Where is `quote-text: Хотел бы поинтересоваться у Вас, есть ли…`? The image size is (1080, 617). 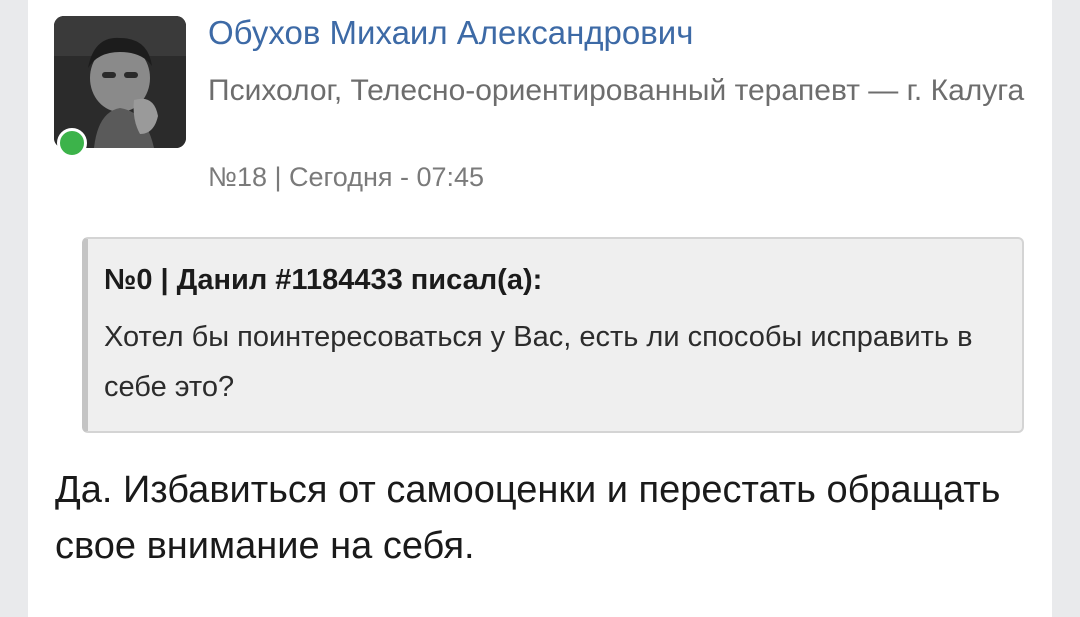 quote-text: Хотел бы поинтересоваться у Вас, есть ли… is located at coordinates (538, 362).